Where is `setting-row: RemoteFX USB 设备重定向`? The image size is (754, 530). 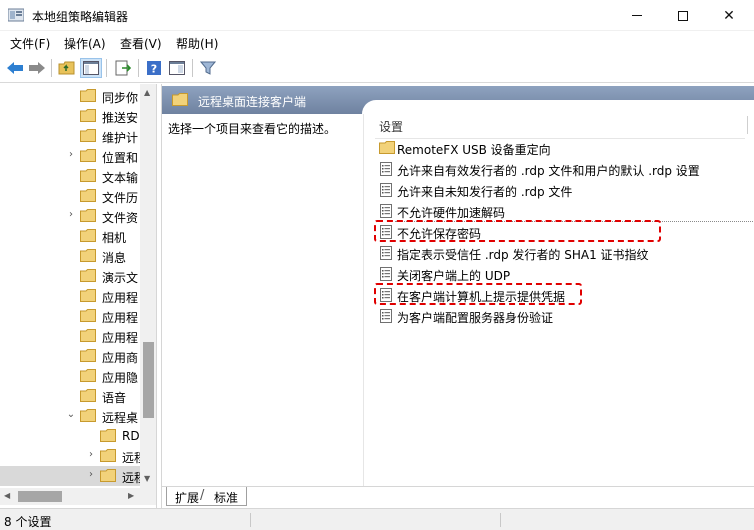
setting-row: RemoteFX USB 设备重定向 is located at coordinates (565, 148).